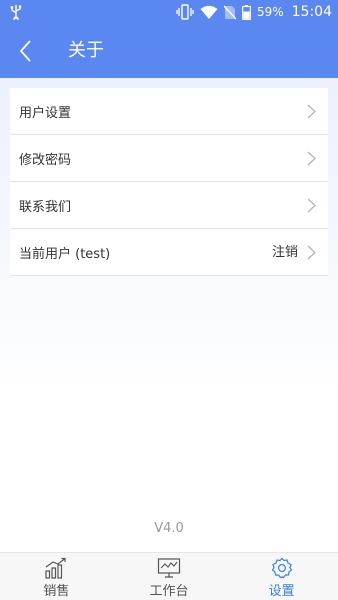  I want to click on menu-item-label: 当前用户 (test), so click(65, 254).